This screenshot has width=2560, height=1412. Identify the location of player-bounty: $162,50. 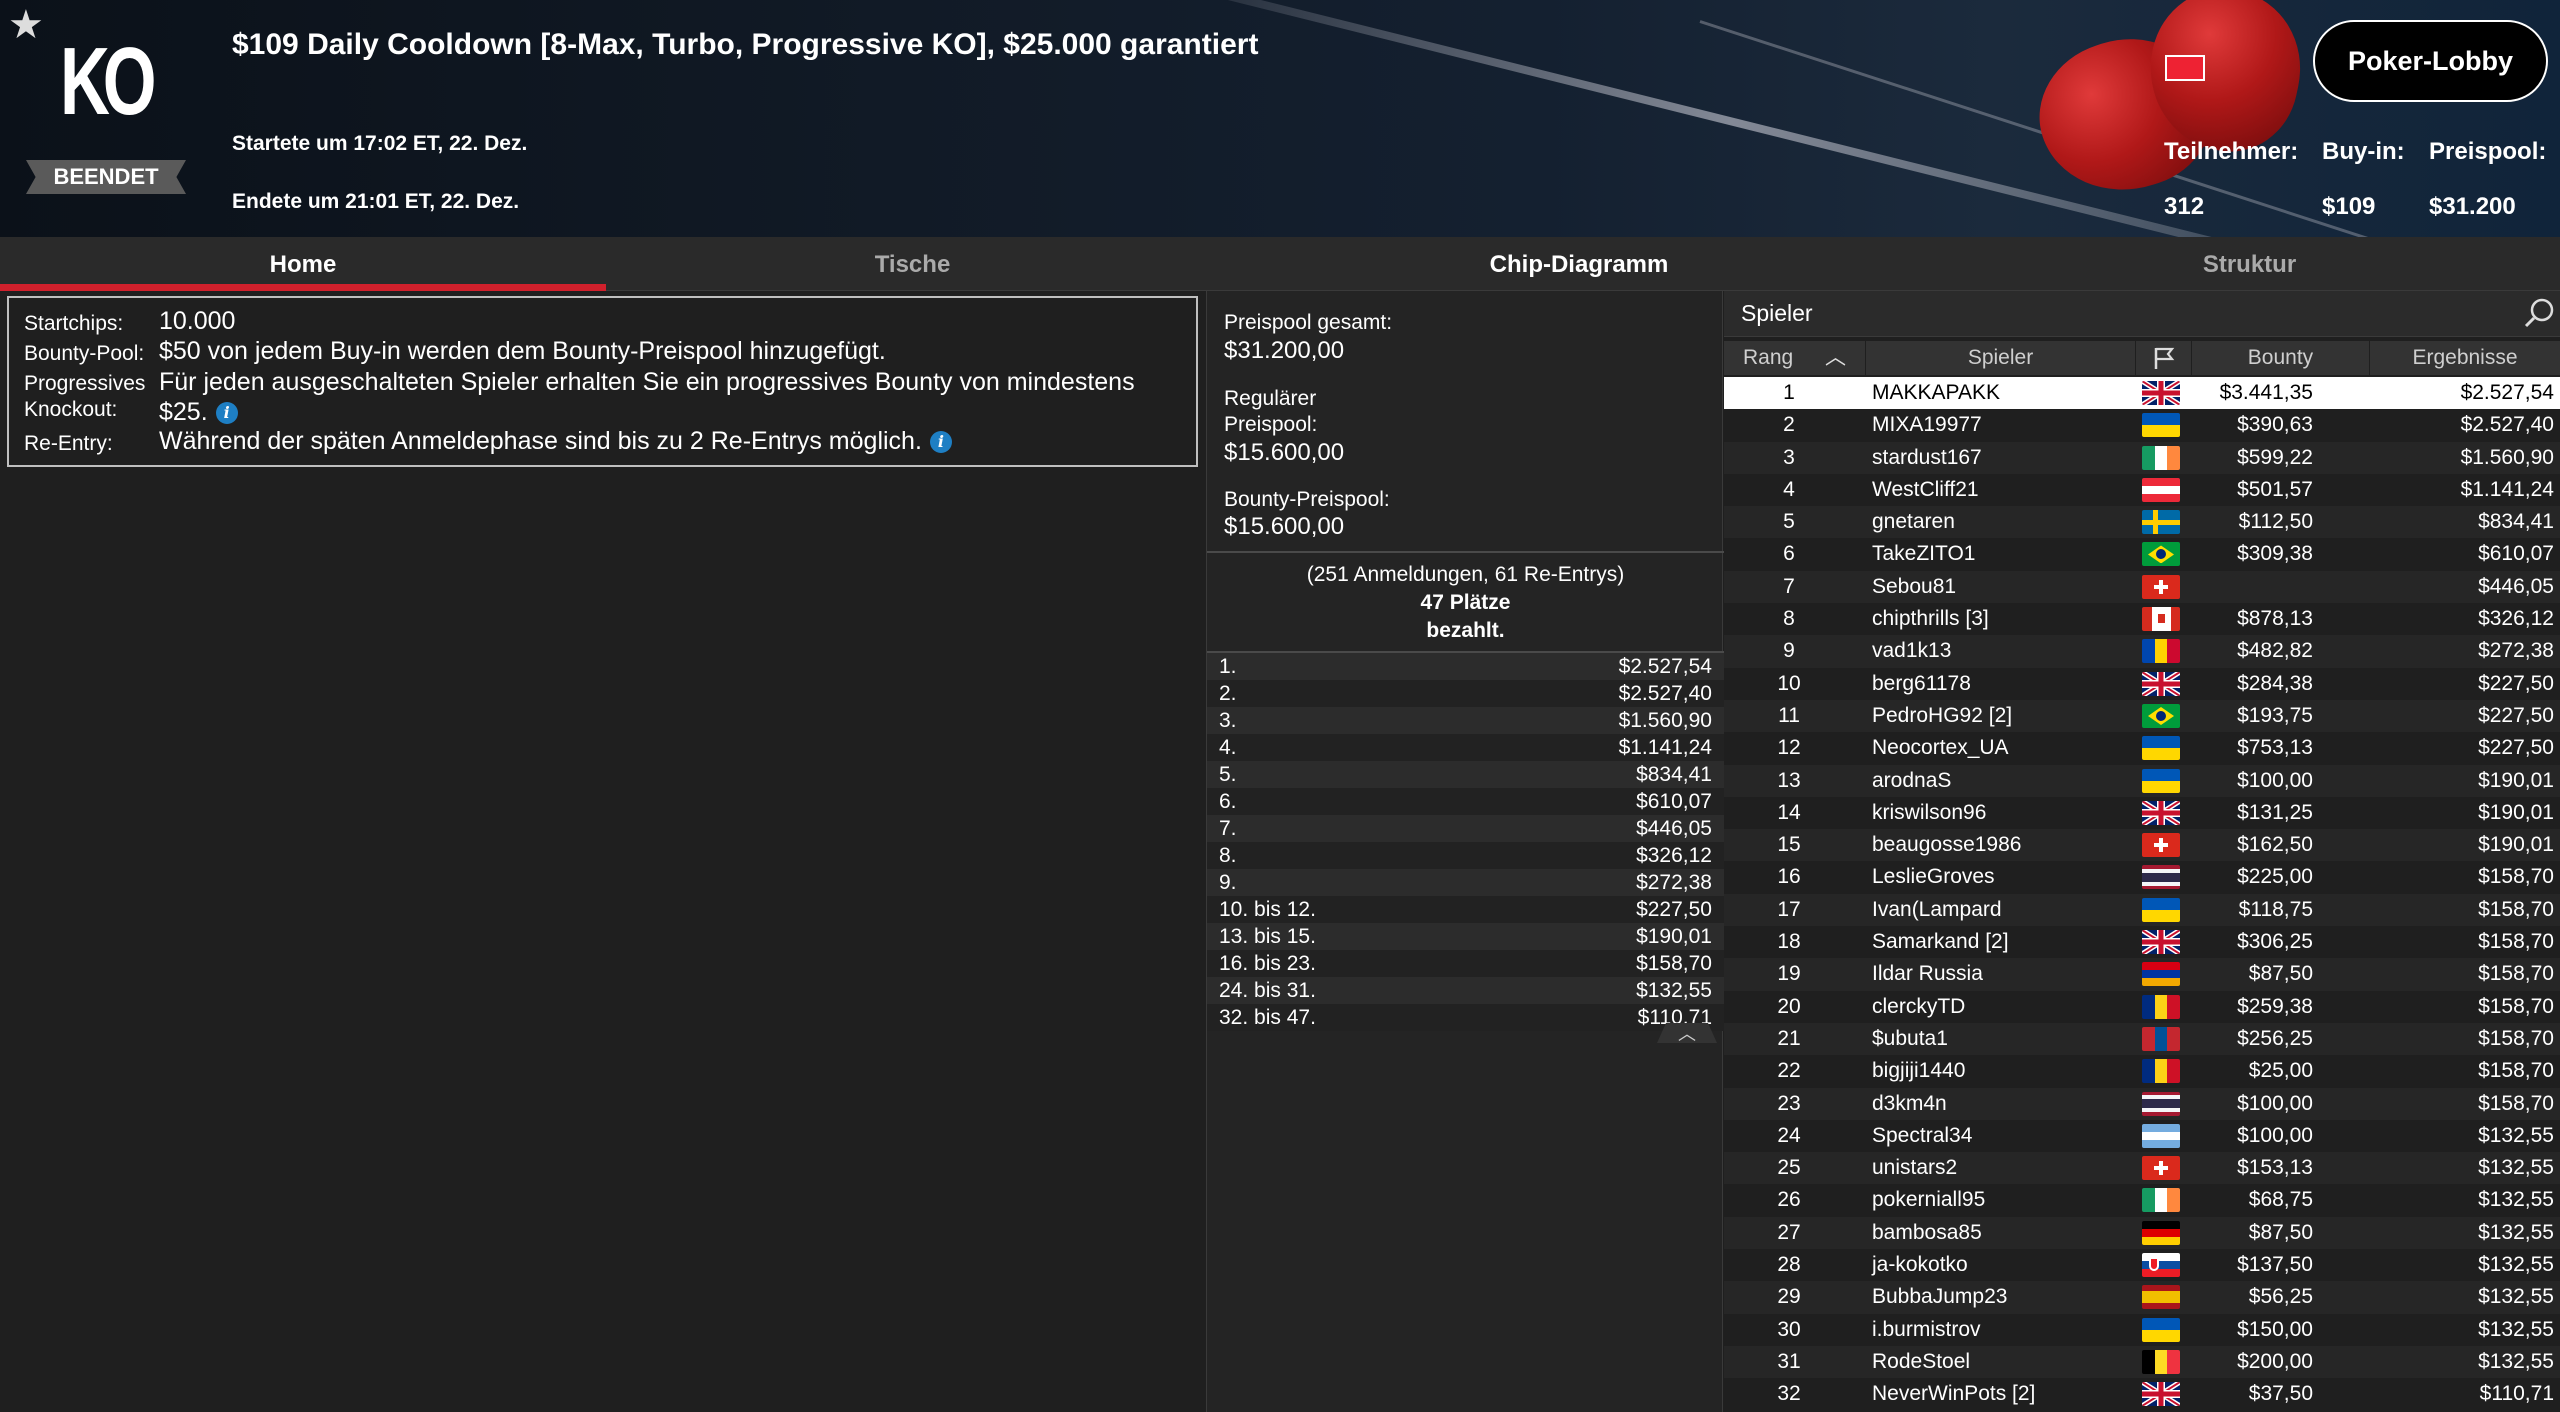
(2275, 845).